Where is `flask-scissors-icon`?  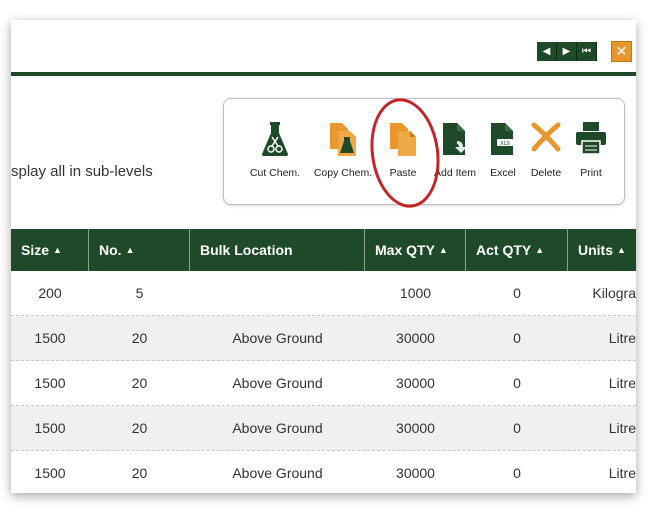
flask-scissors-icon is located at coordinates (275, 139).